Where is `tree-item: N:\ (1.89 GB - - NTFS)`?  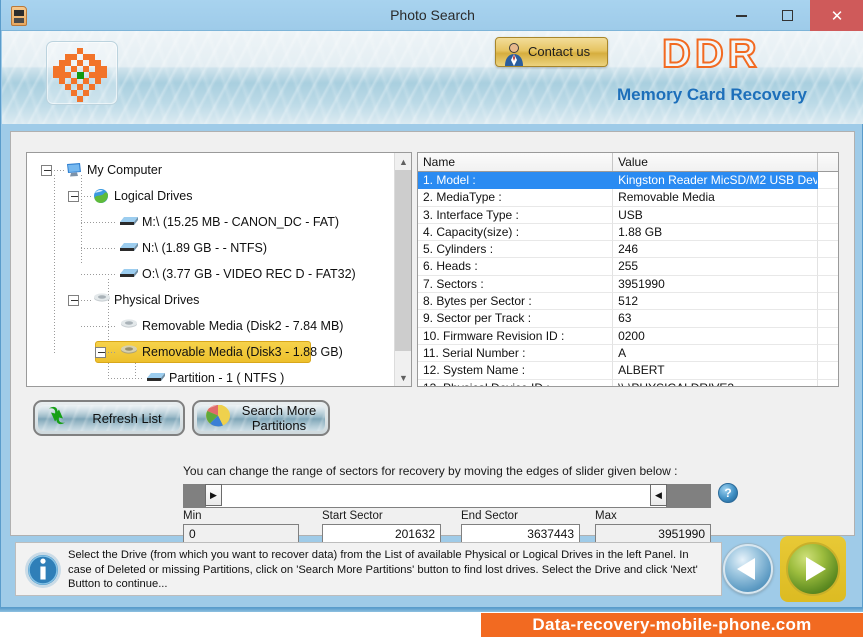
tree-item: N:\ (1.89 GB - - NTFS) is located at coordinates (211, 248).